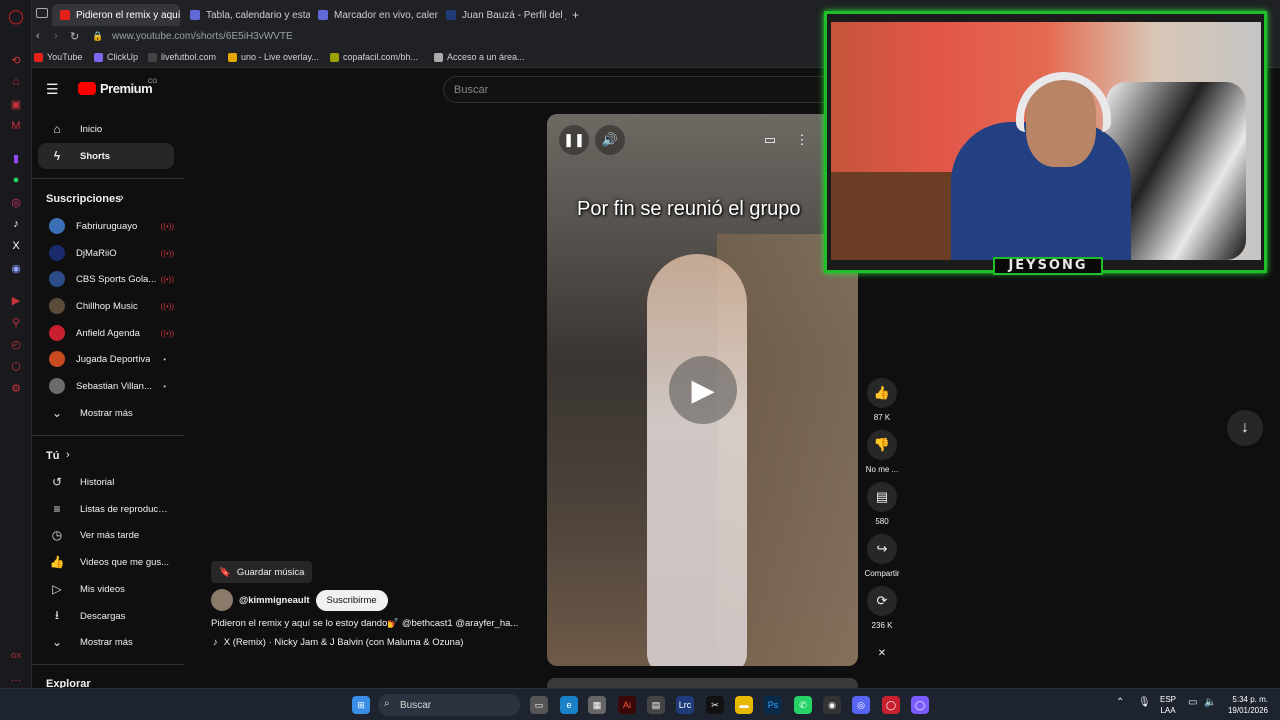 Image resolution: width=1280 pixels, height=720 pixels. Describe the element at coordinates (656, 705) in the screenshot. I see `app-icon: ▤` at that location.